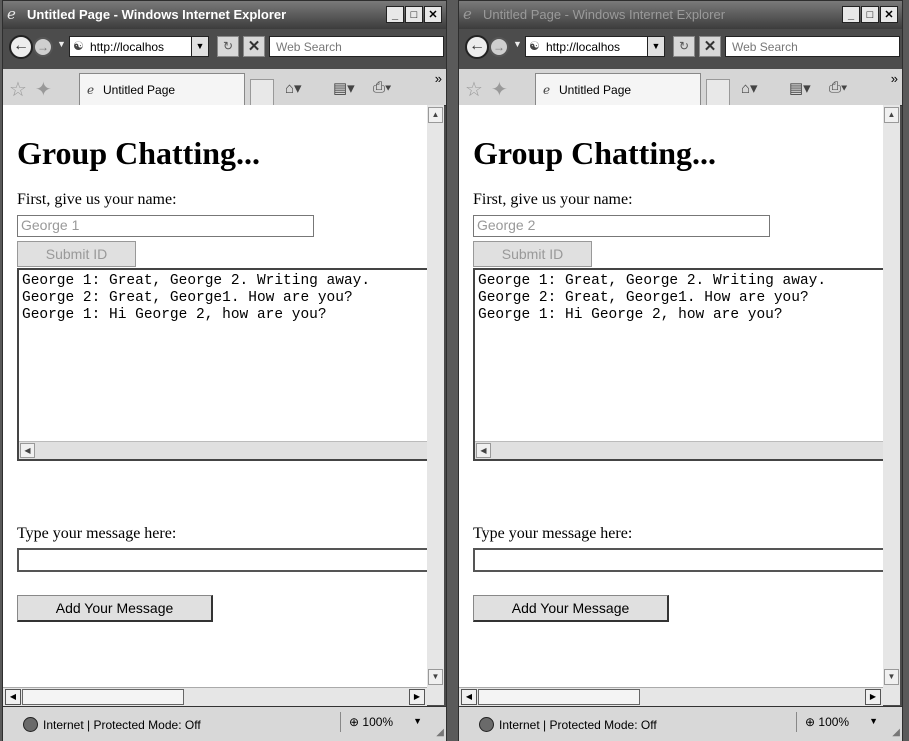 The width and height of the screenshot is (909, 741). Describe the element at coordinates (621, 226) in the screenshot. I see `name-field: George 2` at that location.